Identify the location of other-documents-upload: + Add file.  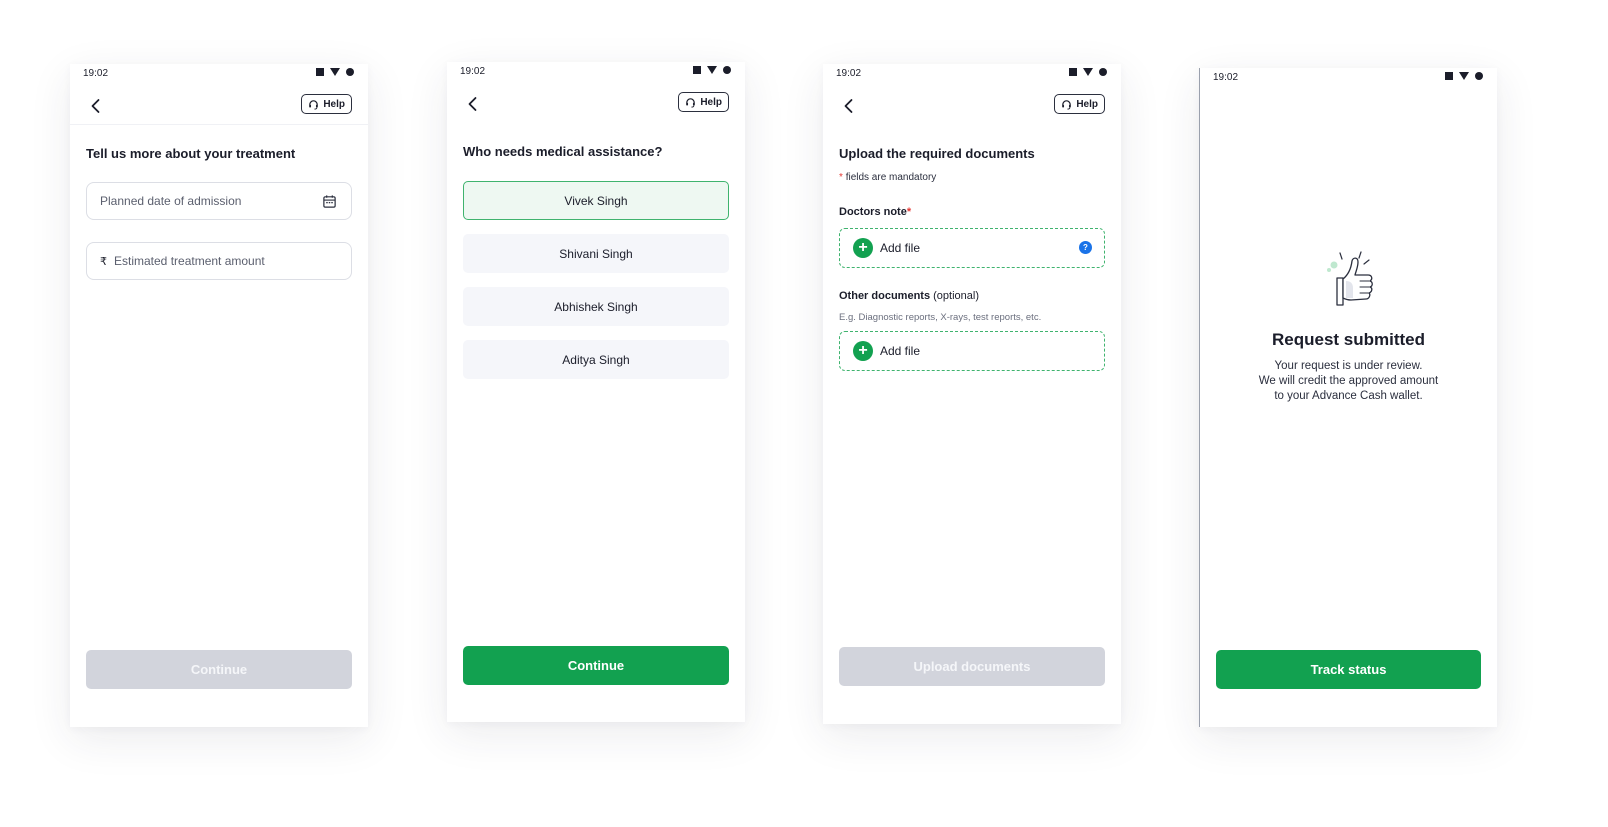
(972, 351).